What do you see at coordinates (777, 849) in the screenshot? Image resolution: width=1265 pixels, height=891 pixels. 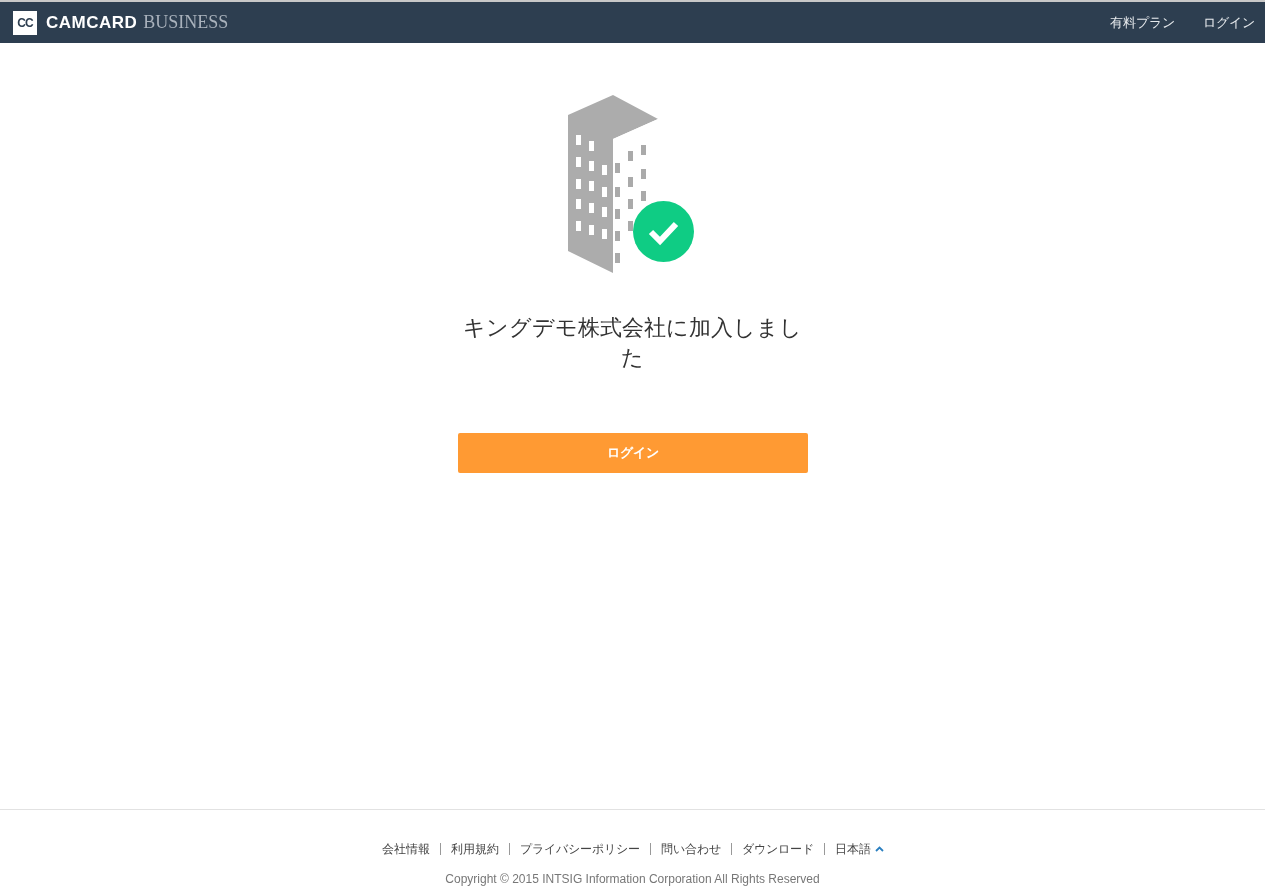 I see `footer-link: ダウンロード` at bounding box center [777, 849].